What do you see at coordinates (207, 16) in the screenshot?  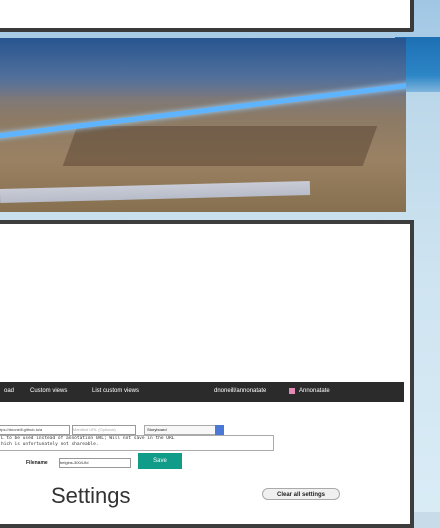 I see `top-white-panel` at bounding box center [207, 16].